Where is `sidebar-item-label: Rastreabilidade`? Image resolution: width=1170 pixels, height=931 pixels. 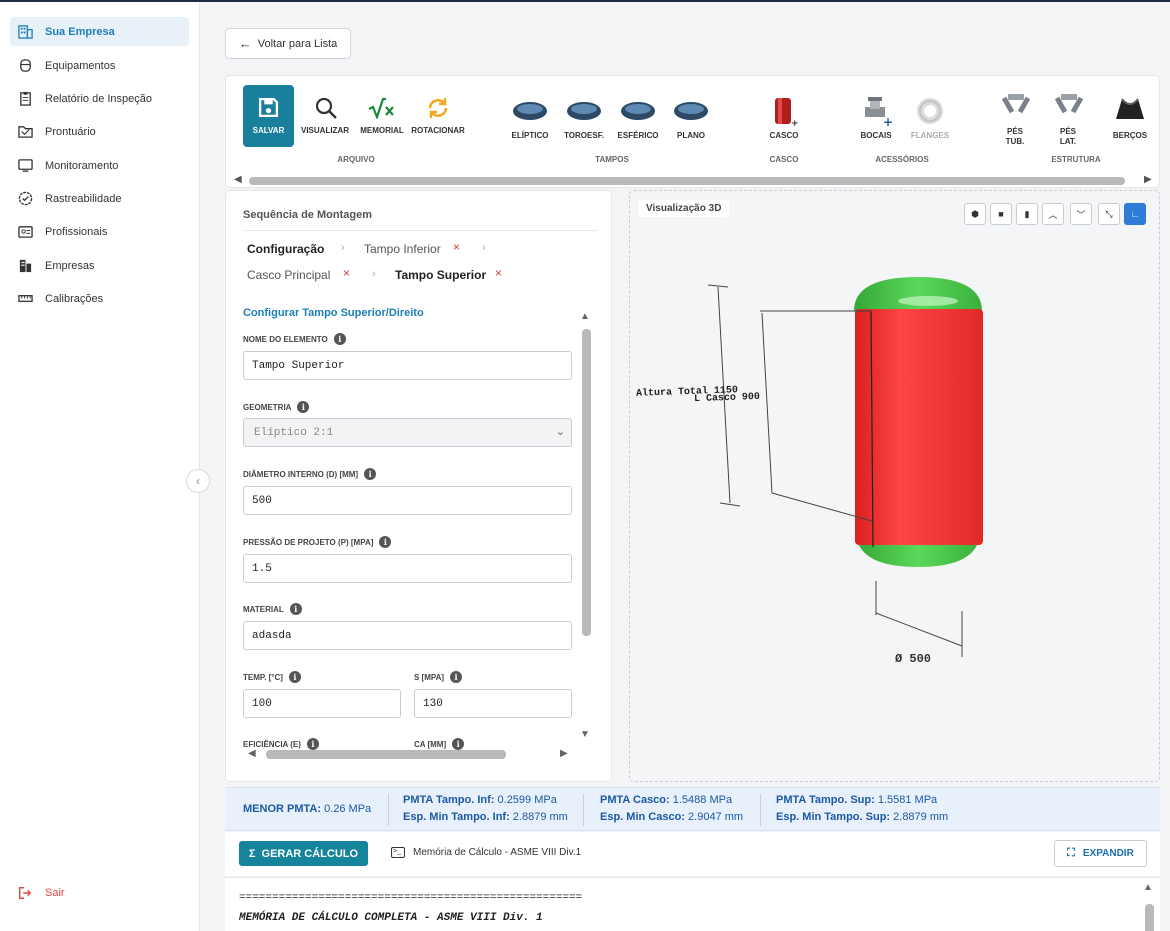
sidebar-item-label: Rastreabilidade is located at coordinates (83, 198).